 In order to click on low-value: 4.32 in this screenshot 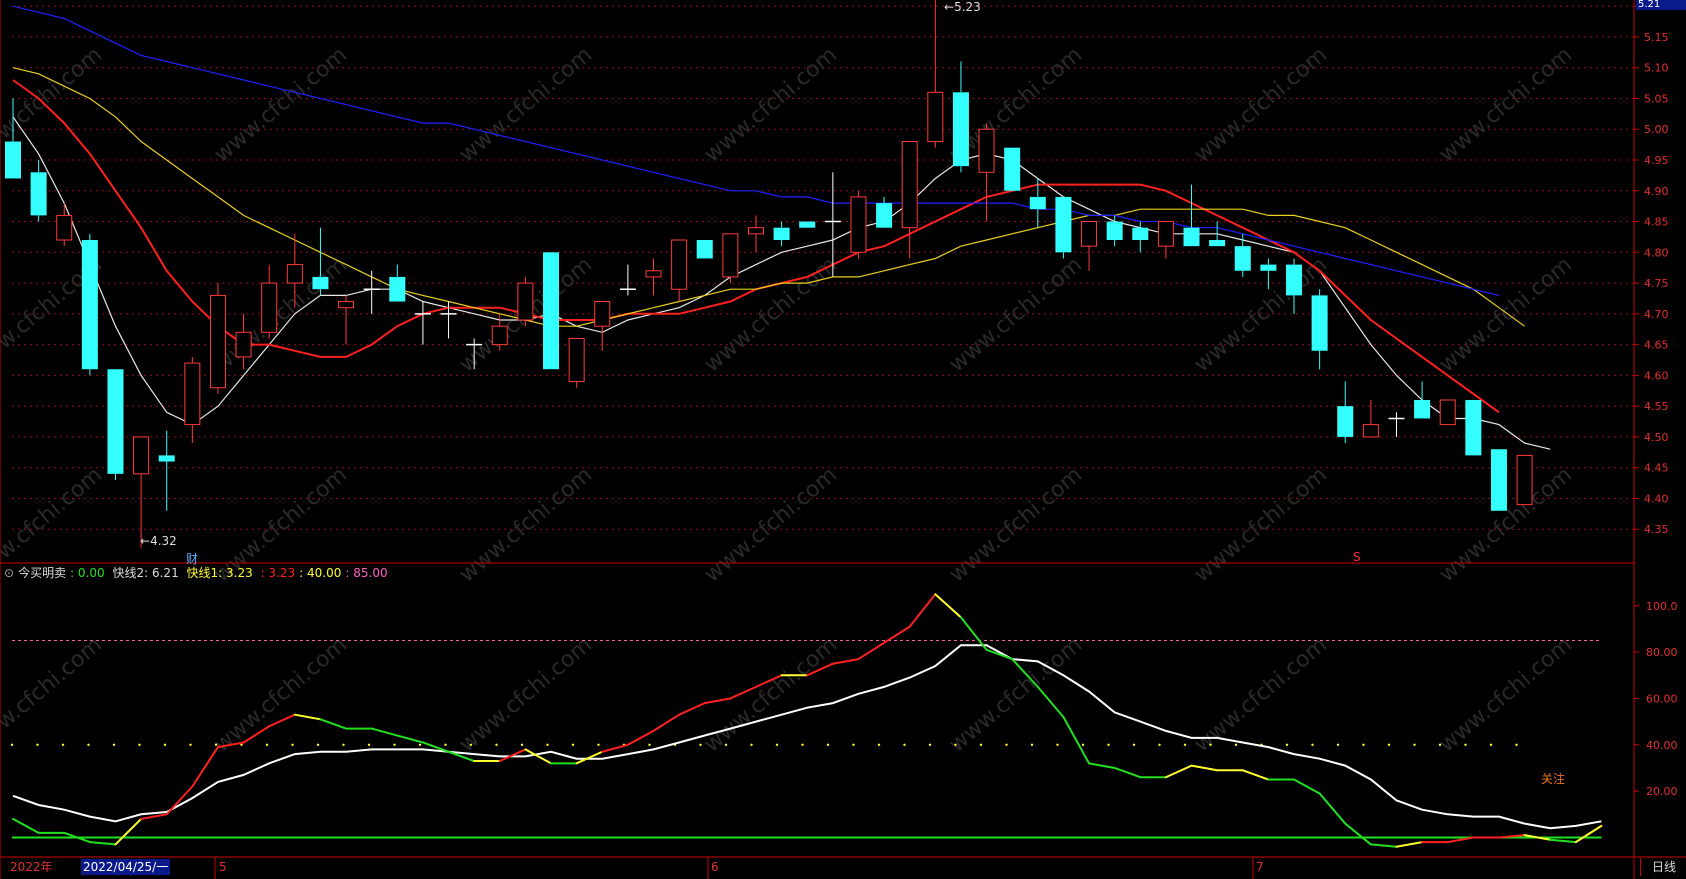, I will do `click(163, 541)`.